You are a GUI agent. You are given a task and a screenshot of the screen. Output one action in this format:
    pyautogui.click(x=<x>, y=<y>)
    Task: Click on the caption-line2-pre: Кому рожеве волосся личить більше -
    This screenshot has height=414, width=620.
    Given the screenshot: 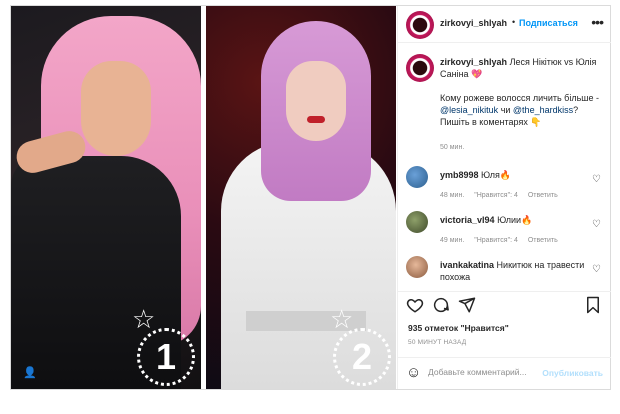 What is the action you would take?
    pyautogui.click(x=520, y=98)
    